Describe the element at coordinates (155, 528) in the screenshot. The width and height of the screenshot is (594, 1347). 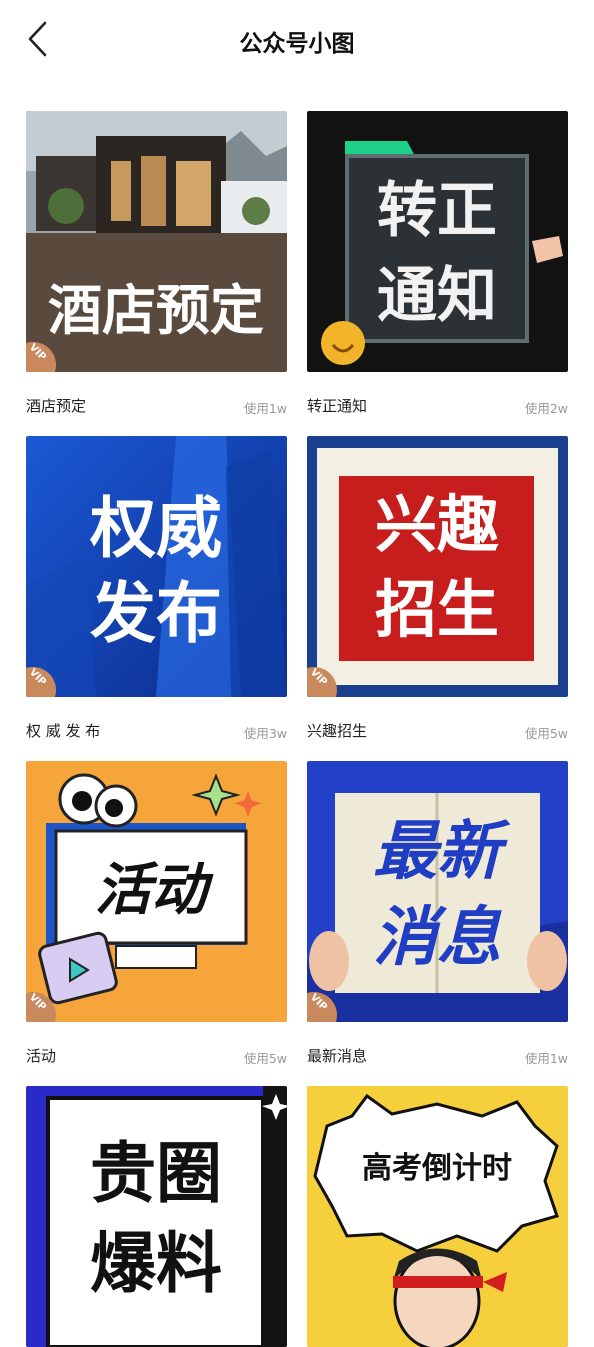
I see `thumbnail-text-line: 权威` at that location.